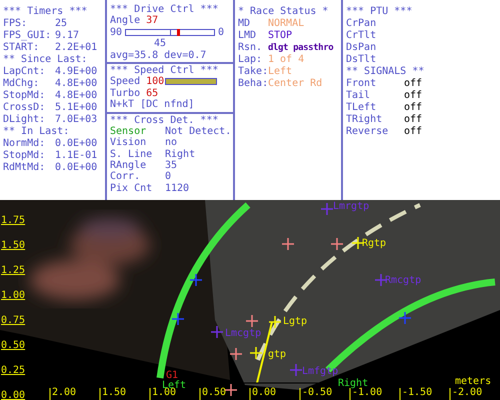  What do you see at coordinates (13, 220) in the screenshot?
I see `y-axis-label: 1.75` at bounding box center [13, 220].